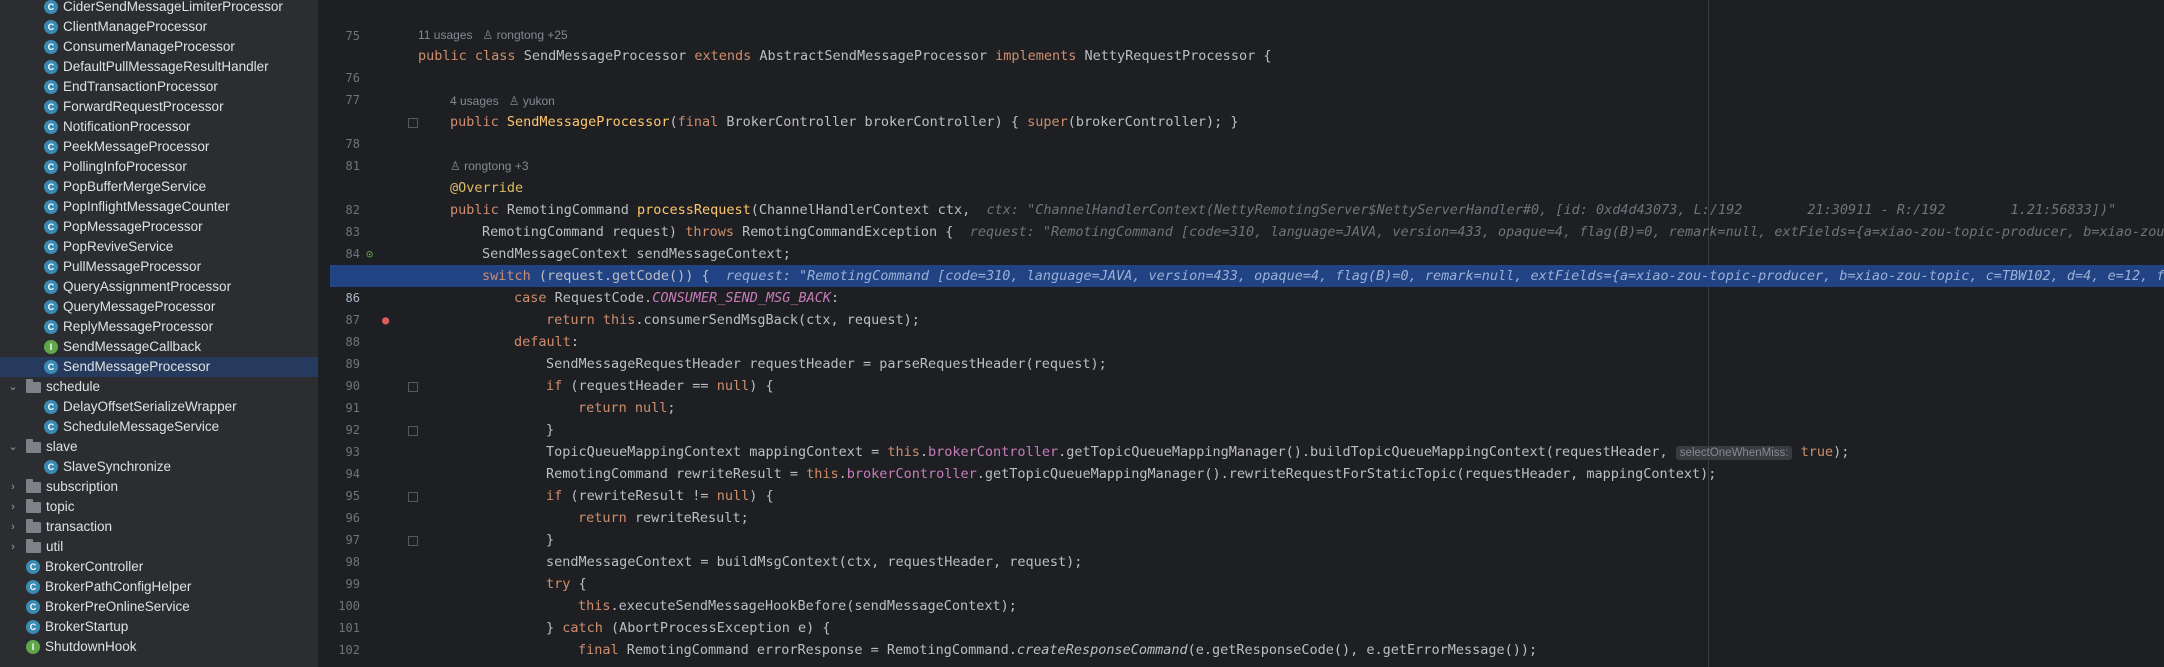 This screenshot has height=667, width=2164. What do you see at coordinates (1247, 87) in the screenshot?
I see `code-line: 77` at bounding box center [1247, 87].